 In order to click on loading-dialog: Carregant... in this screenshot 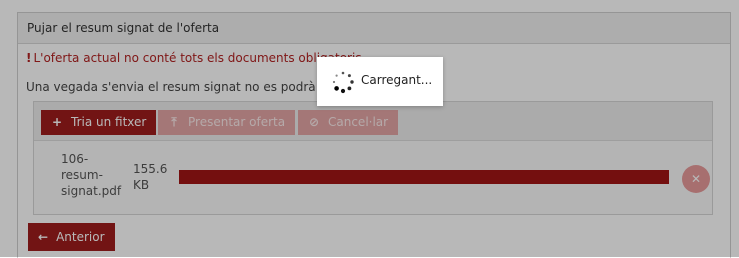, I will do `click(380, 81)`.